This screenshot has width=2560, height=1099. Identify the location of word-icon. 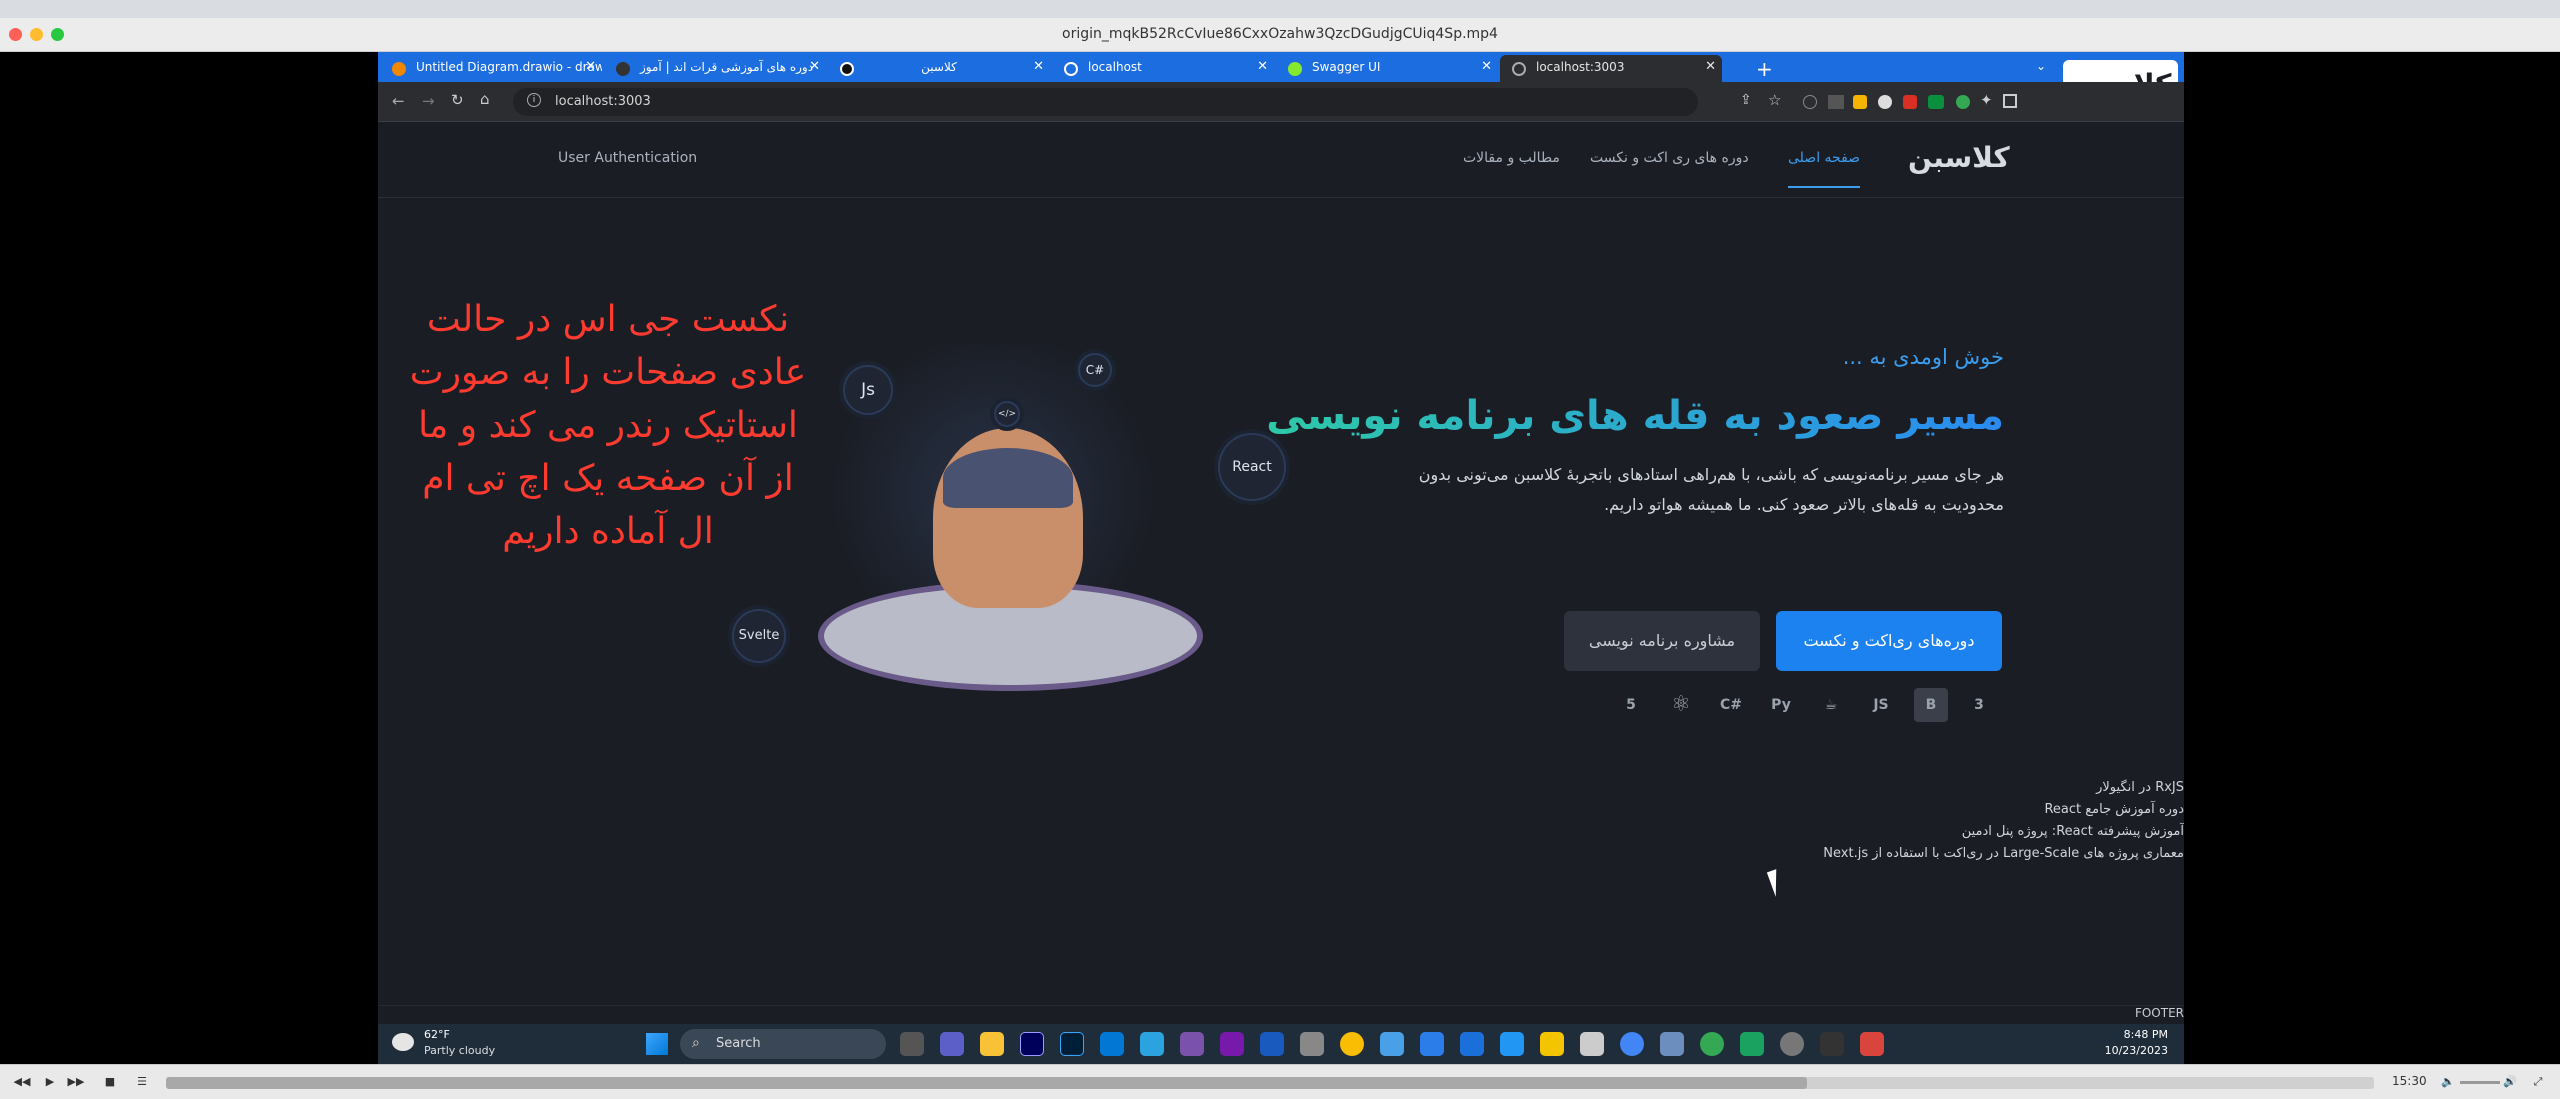
(1272, 1044).